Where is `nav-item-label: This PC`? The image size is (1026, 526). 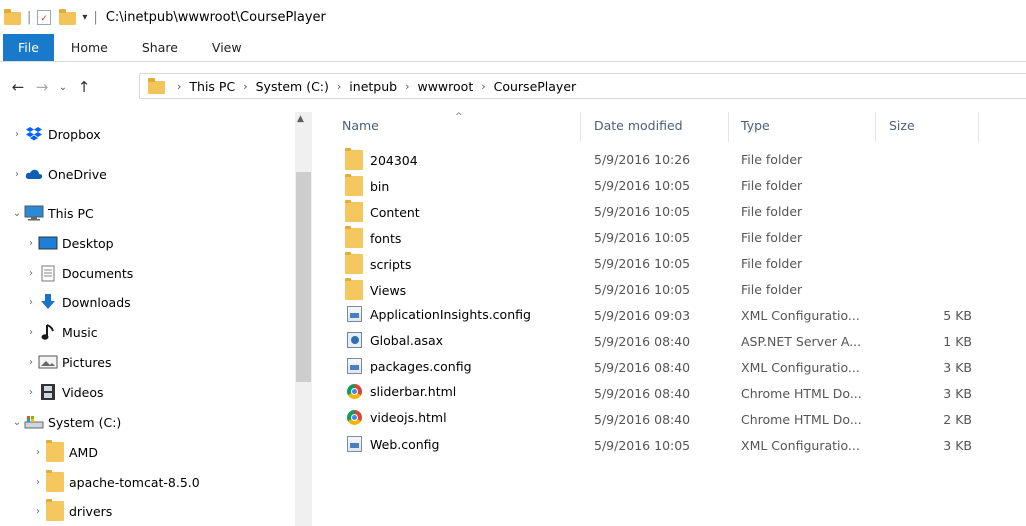
nav-item-label: This PC is located at coordinates (71, 213).